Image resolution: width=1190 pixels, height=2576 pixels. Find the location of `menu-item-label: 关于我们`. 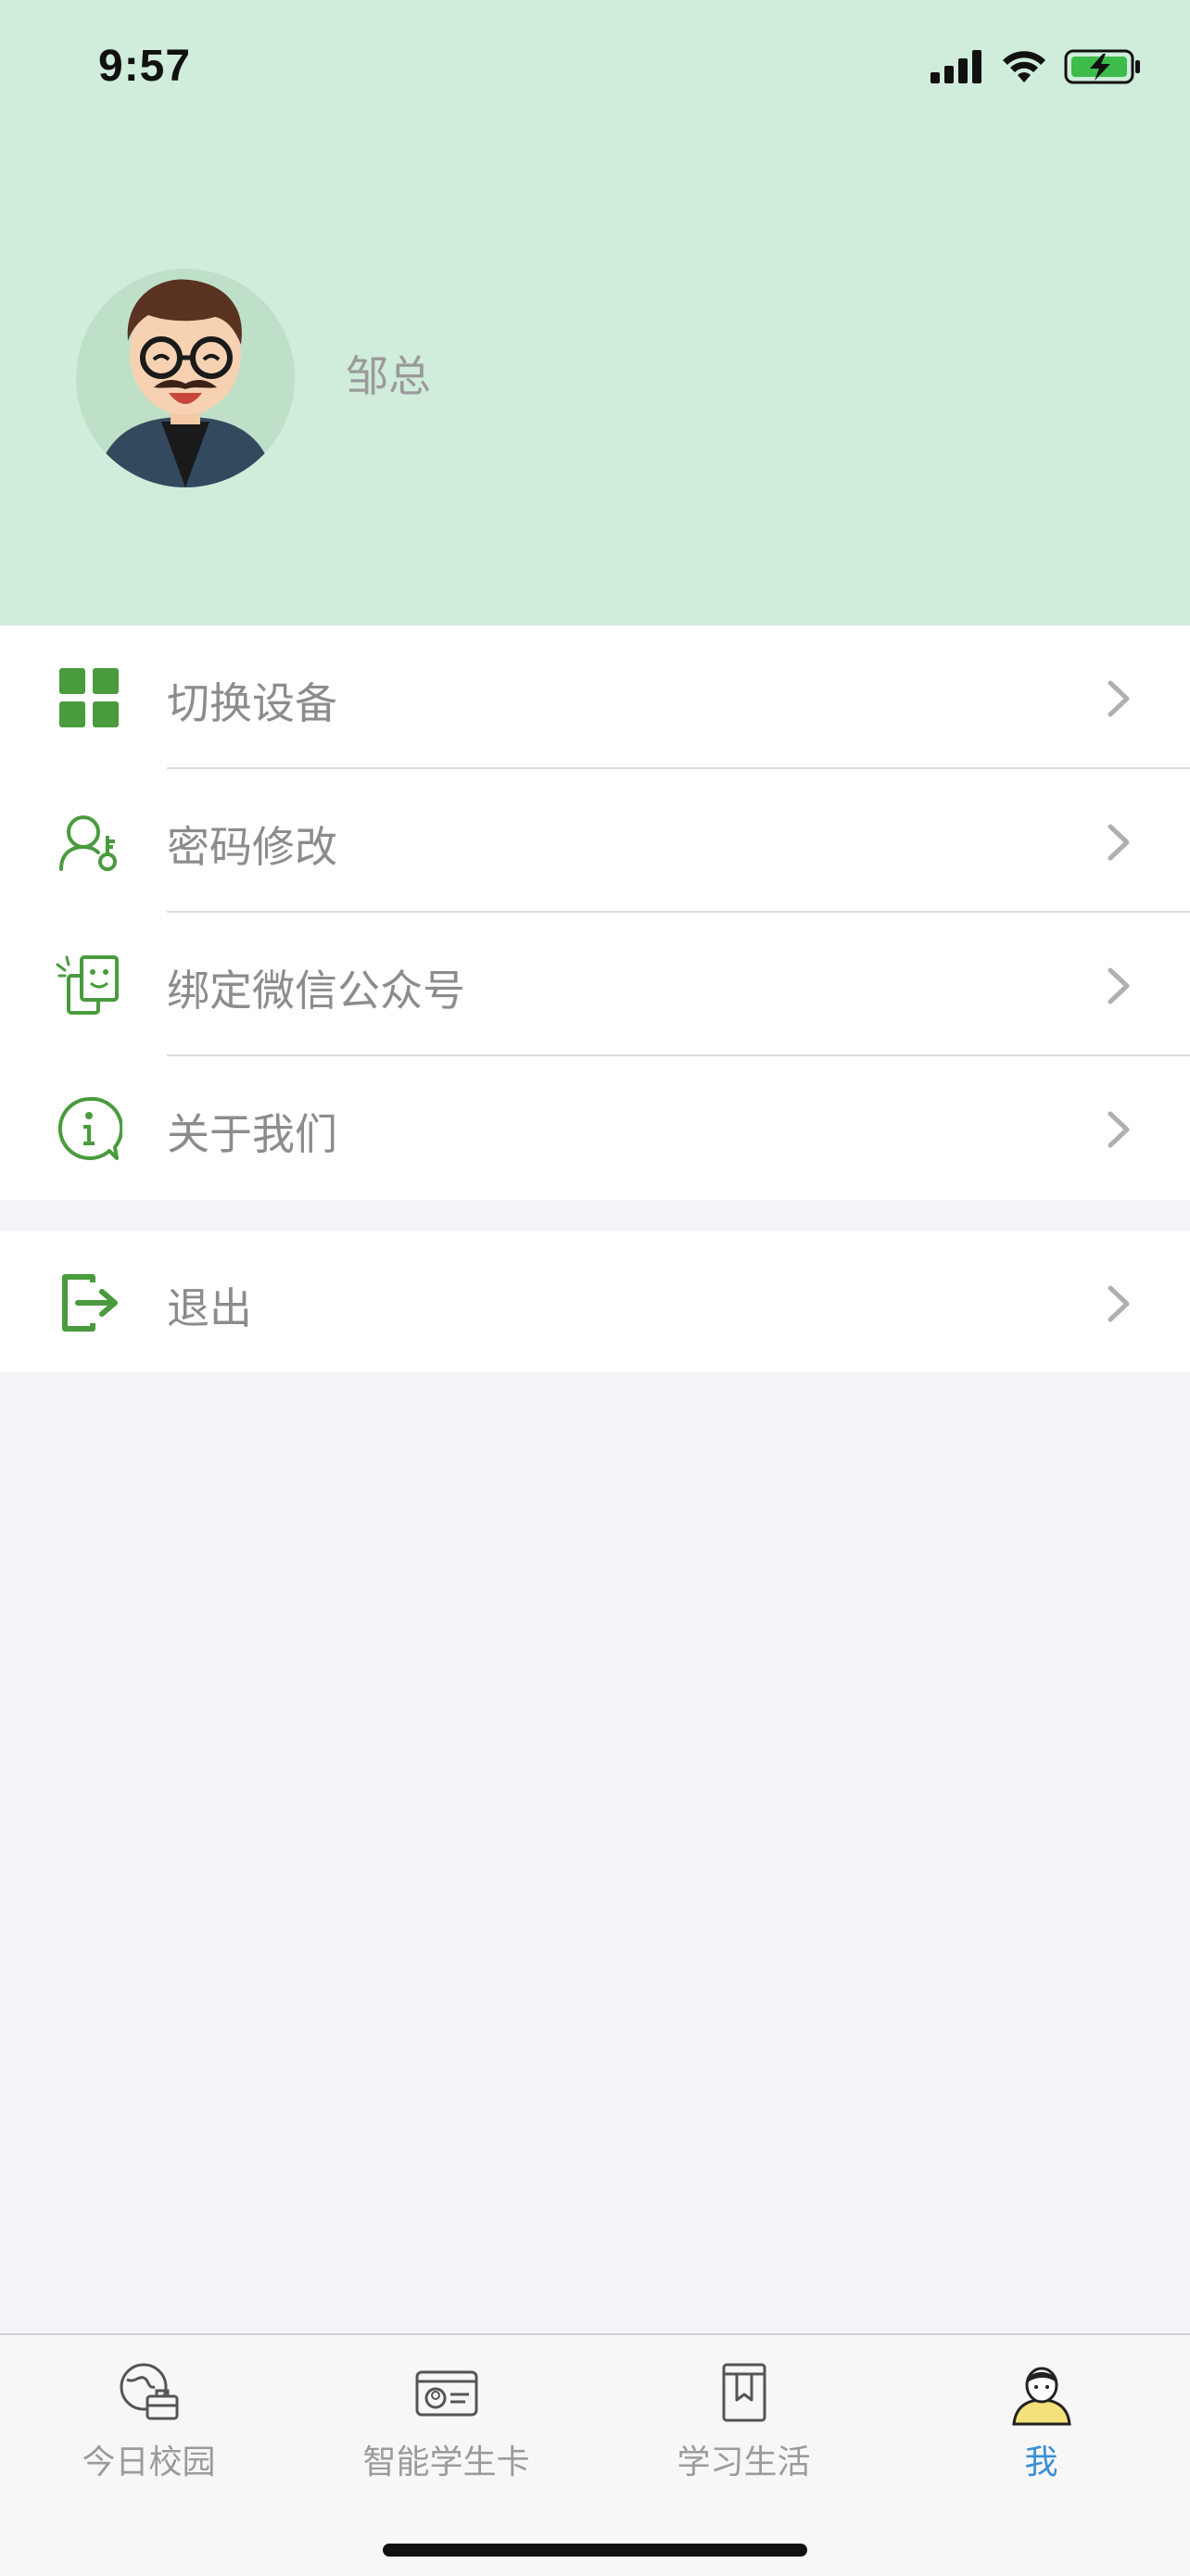

menu-item-label: 关于我们 is located at coordinates (252, 1134).